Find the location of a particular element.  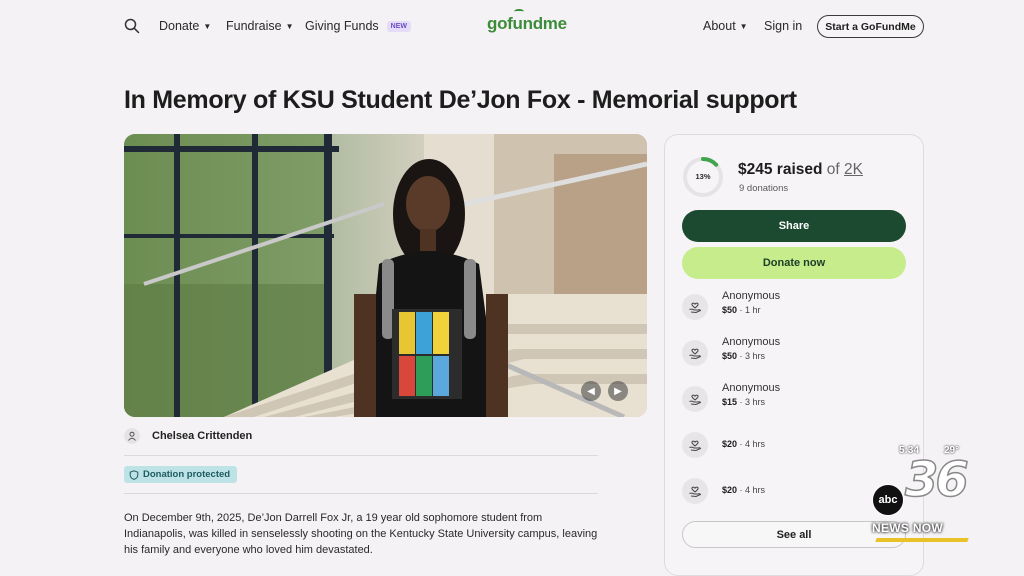

nav-donate-label: Donate is located at coordinates (179, 26).